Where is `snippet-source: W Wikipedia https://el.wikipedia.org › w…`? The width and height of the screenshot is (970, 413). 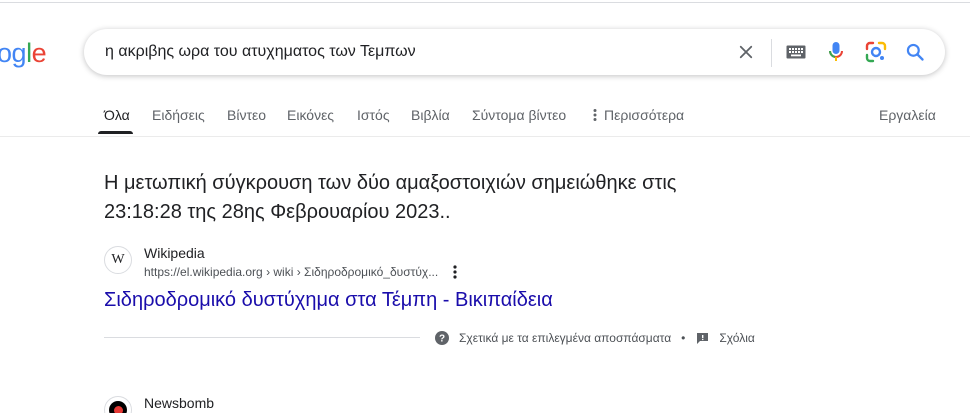
snippet-source: W Wikipedia https://el.wikipedia.org › w… is located at coordinates (354, 262).